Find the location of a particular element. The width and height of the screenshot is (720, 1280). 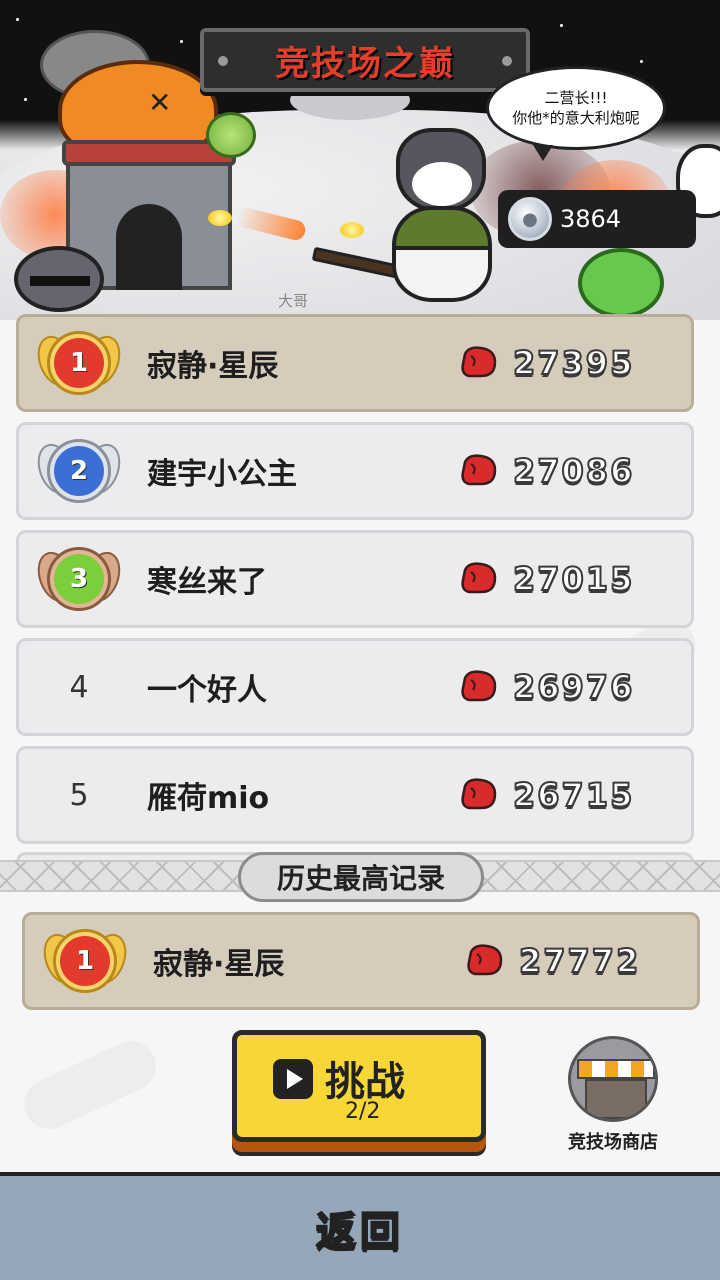

currency-value: 3864 is located at coordinates (591, 219).